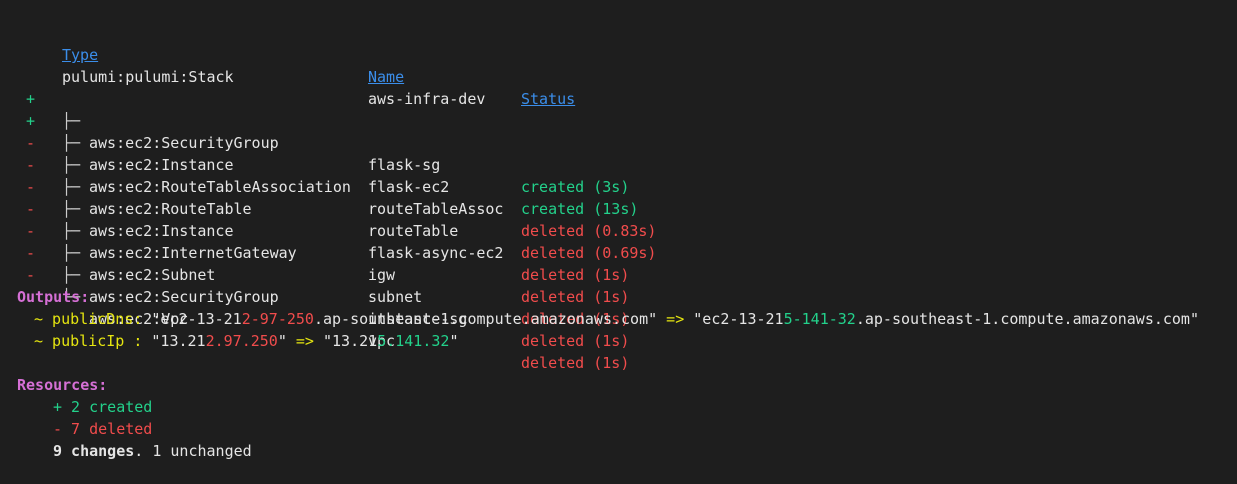  What do you see at coordinates (454, 341) in the screenshot?
I see `output-ip-new-suffix: "` at bounding box center [454, 341].